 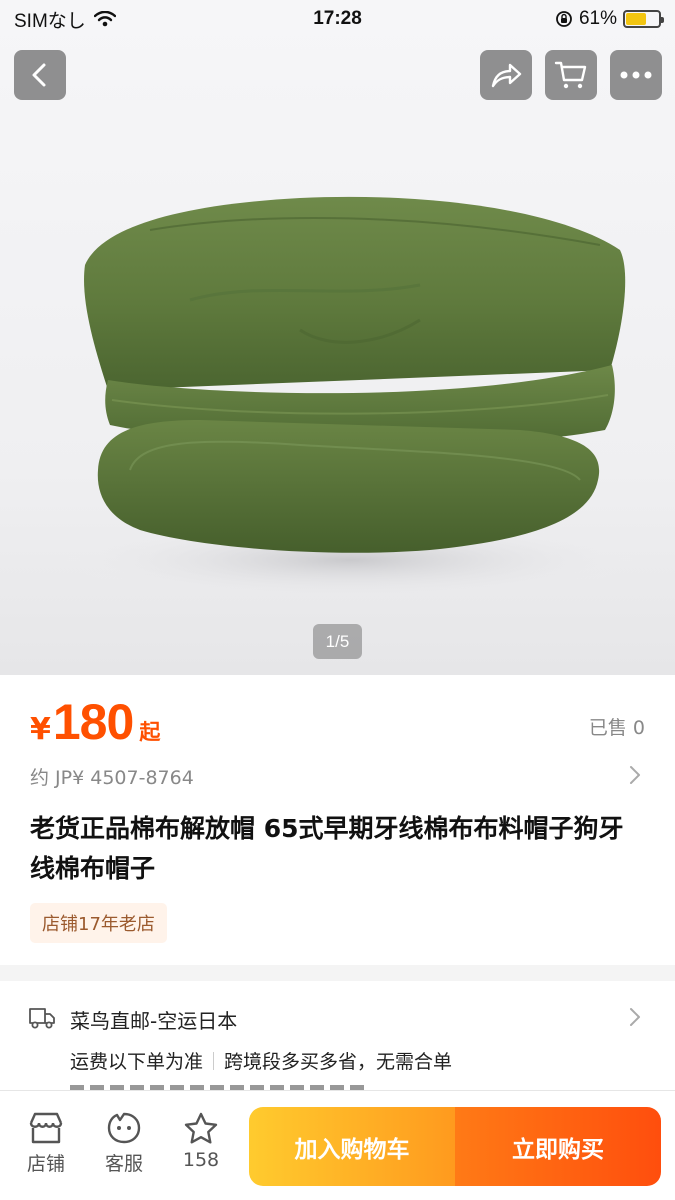 What do you see at coordinates (50, 21) in the screenshot?
I see `carrier-label: SIMなし` at bounding box center [50, 21].